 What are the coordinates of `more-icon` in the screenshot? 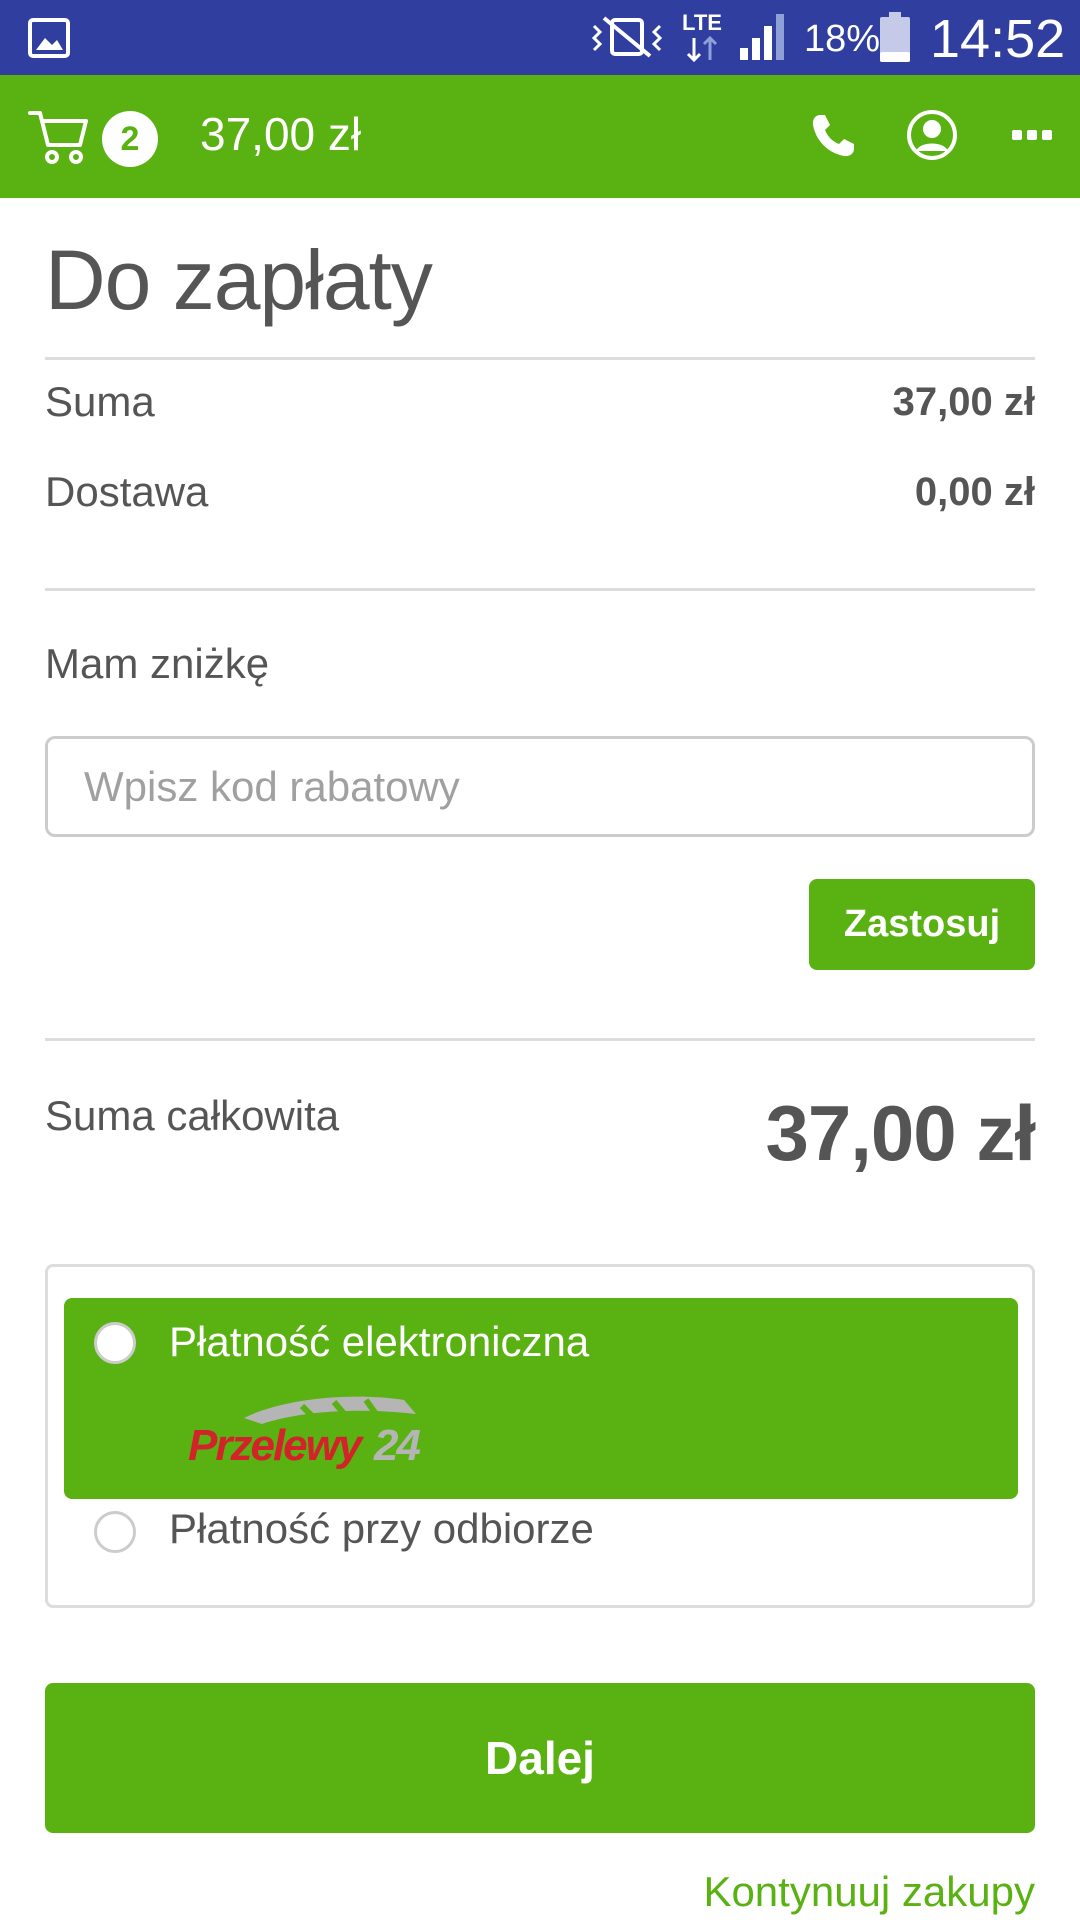 It's located at (1032, 135).